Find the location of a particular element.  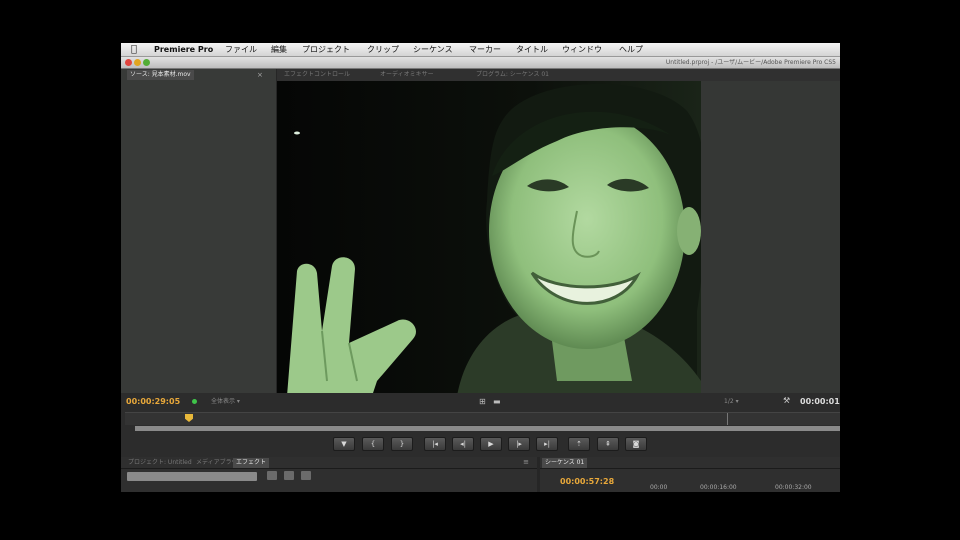

menu-window: ウィンドウ is located at coordinates (582, 50).